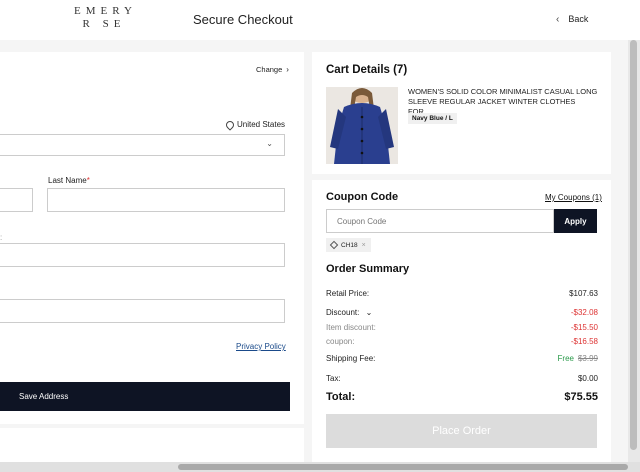 The width and height of the screenshot is (640, 472). I want to click on brand-logo: EMERY R SE, so click(104, 18).